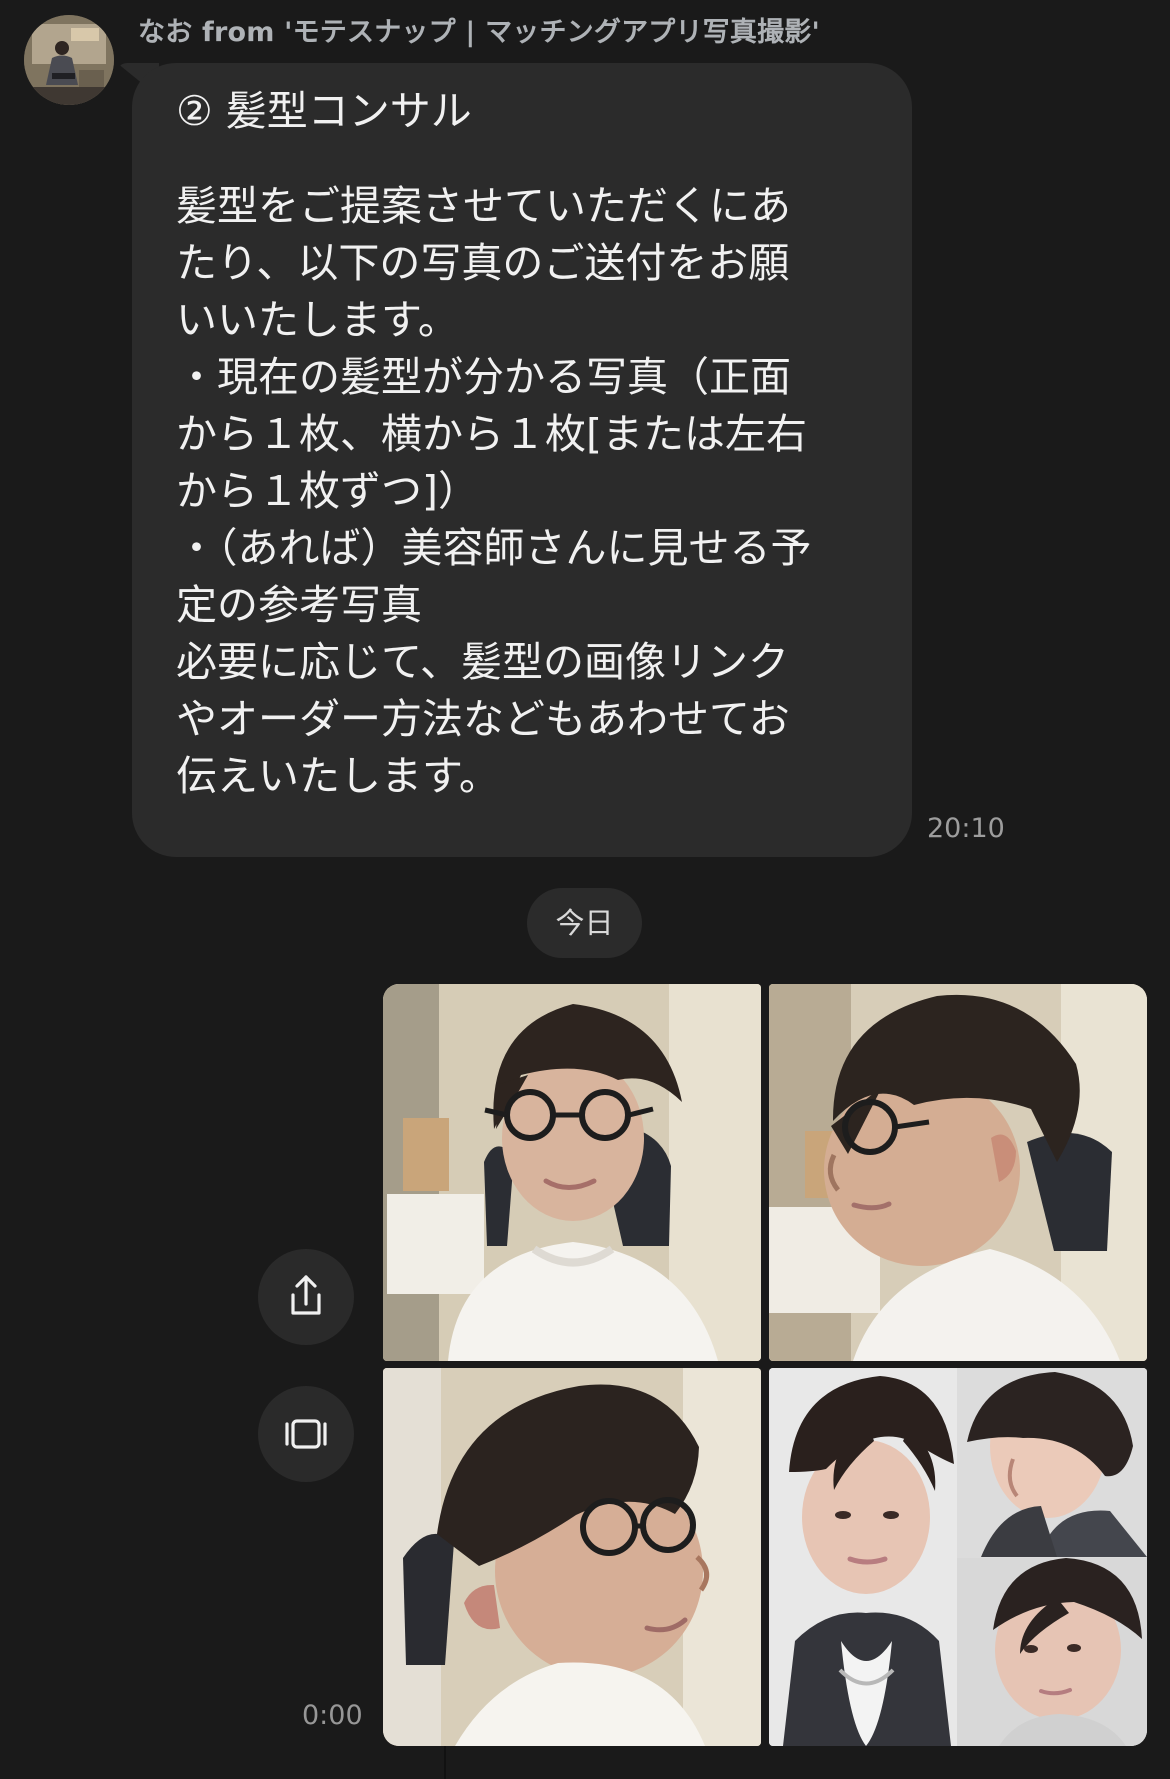 Image resolution: width=1170 pixels, height=1779 pixels. I want to click on share-icon, so click(306, 1295).